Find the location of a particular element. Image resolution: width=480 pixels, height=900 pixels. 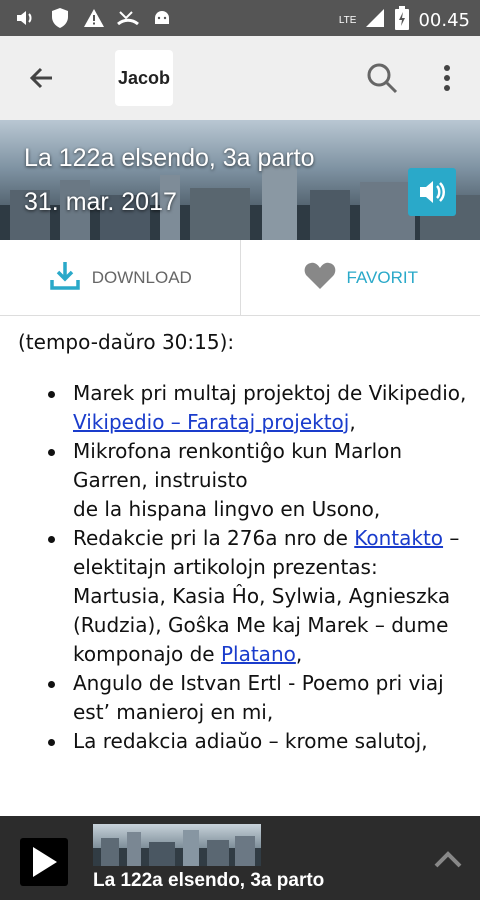

item-text: de la hispana lingvo en Usono, is located at coordinates (227, 509).